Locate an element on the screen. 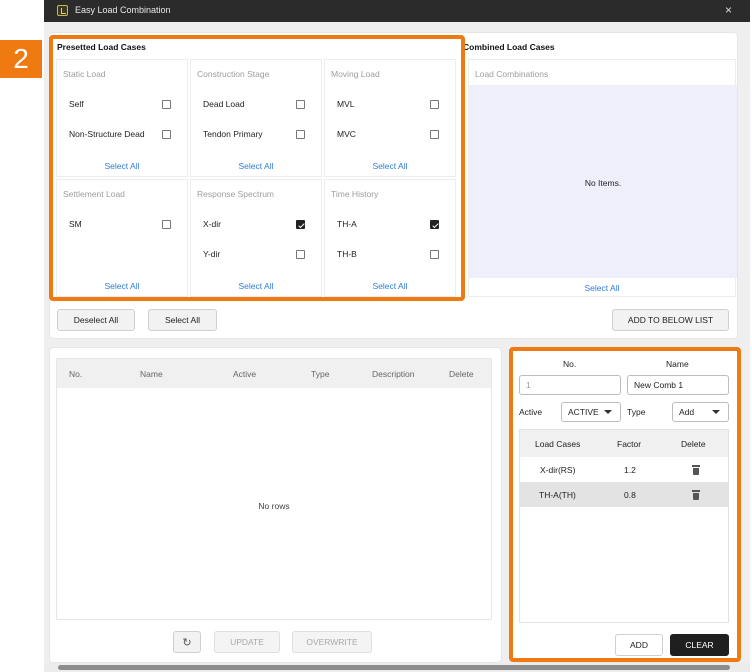  group-title: Response Spectrum is located at coordinates (236, 194).